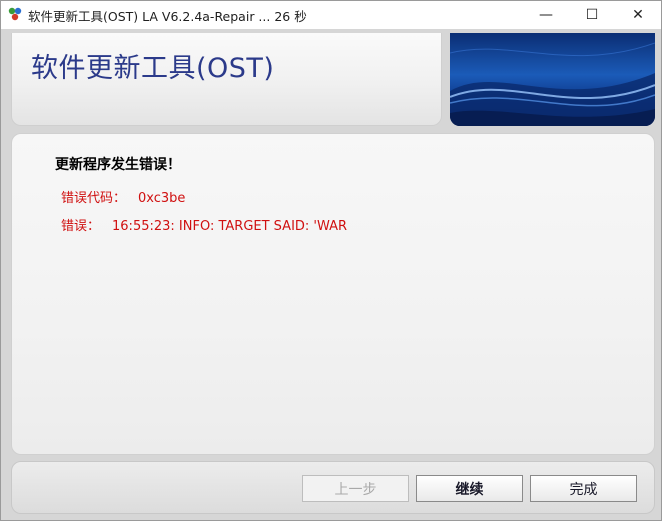  What do you see at coordinates (94, 198) in the screenshot?
I see `error-code-label: 错误代码：` at bounding box center [94, 198].